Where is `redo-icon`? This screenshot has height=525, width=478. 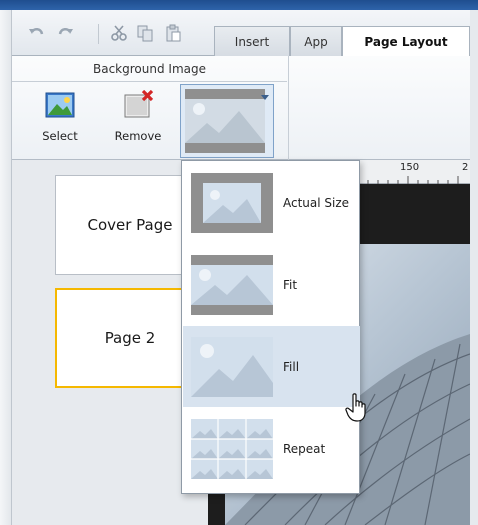 redo-icon is located at coordinates (65, 33).